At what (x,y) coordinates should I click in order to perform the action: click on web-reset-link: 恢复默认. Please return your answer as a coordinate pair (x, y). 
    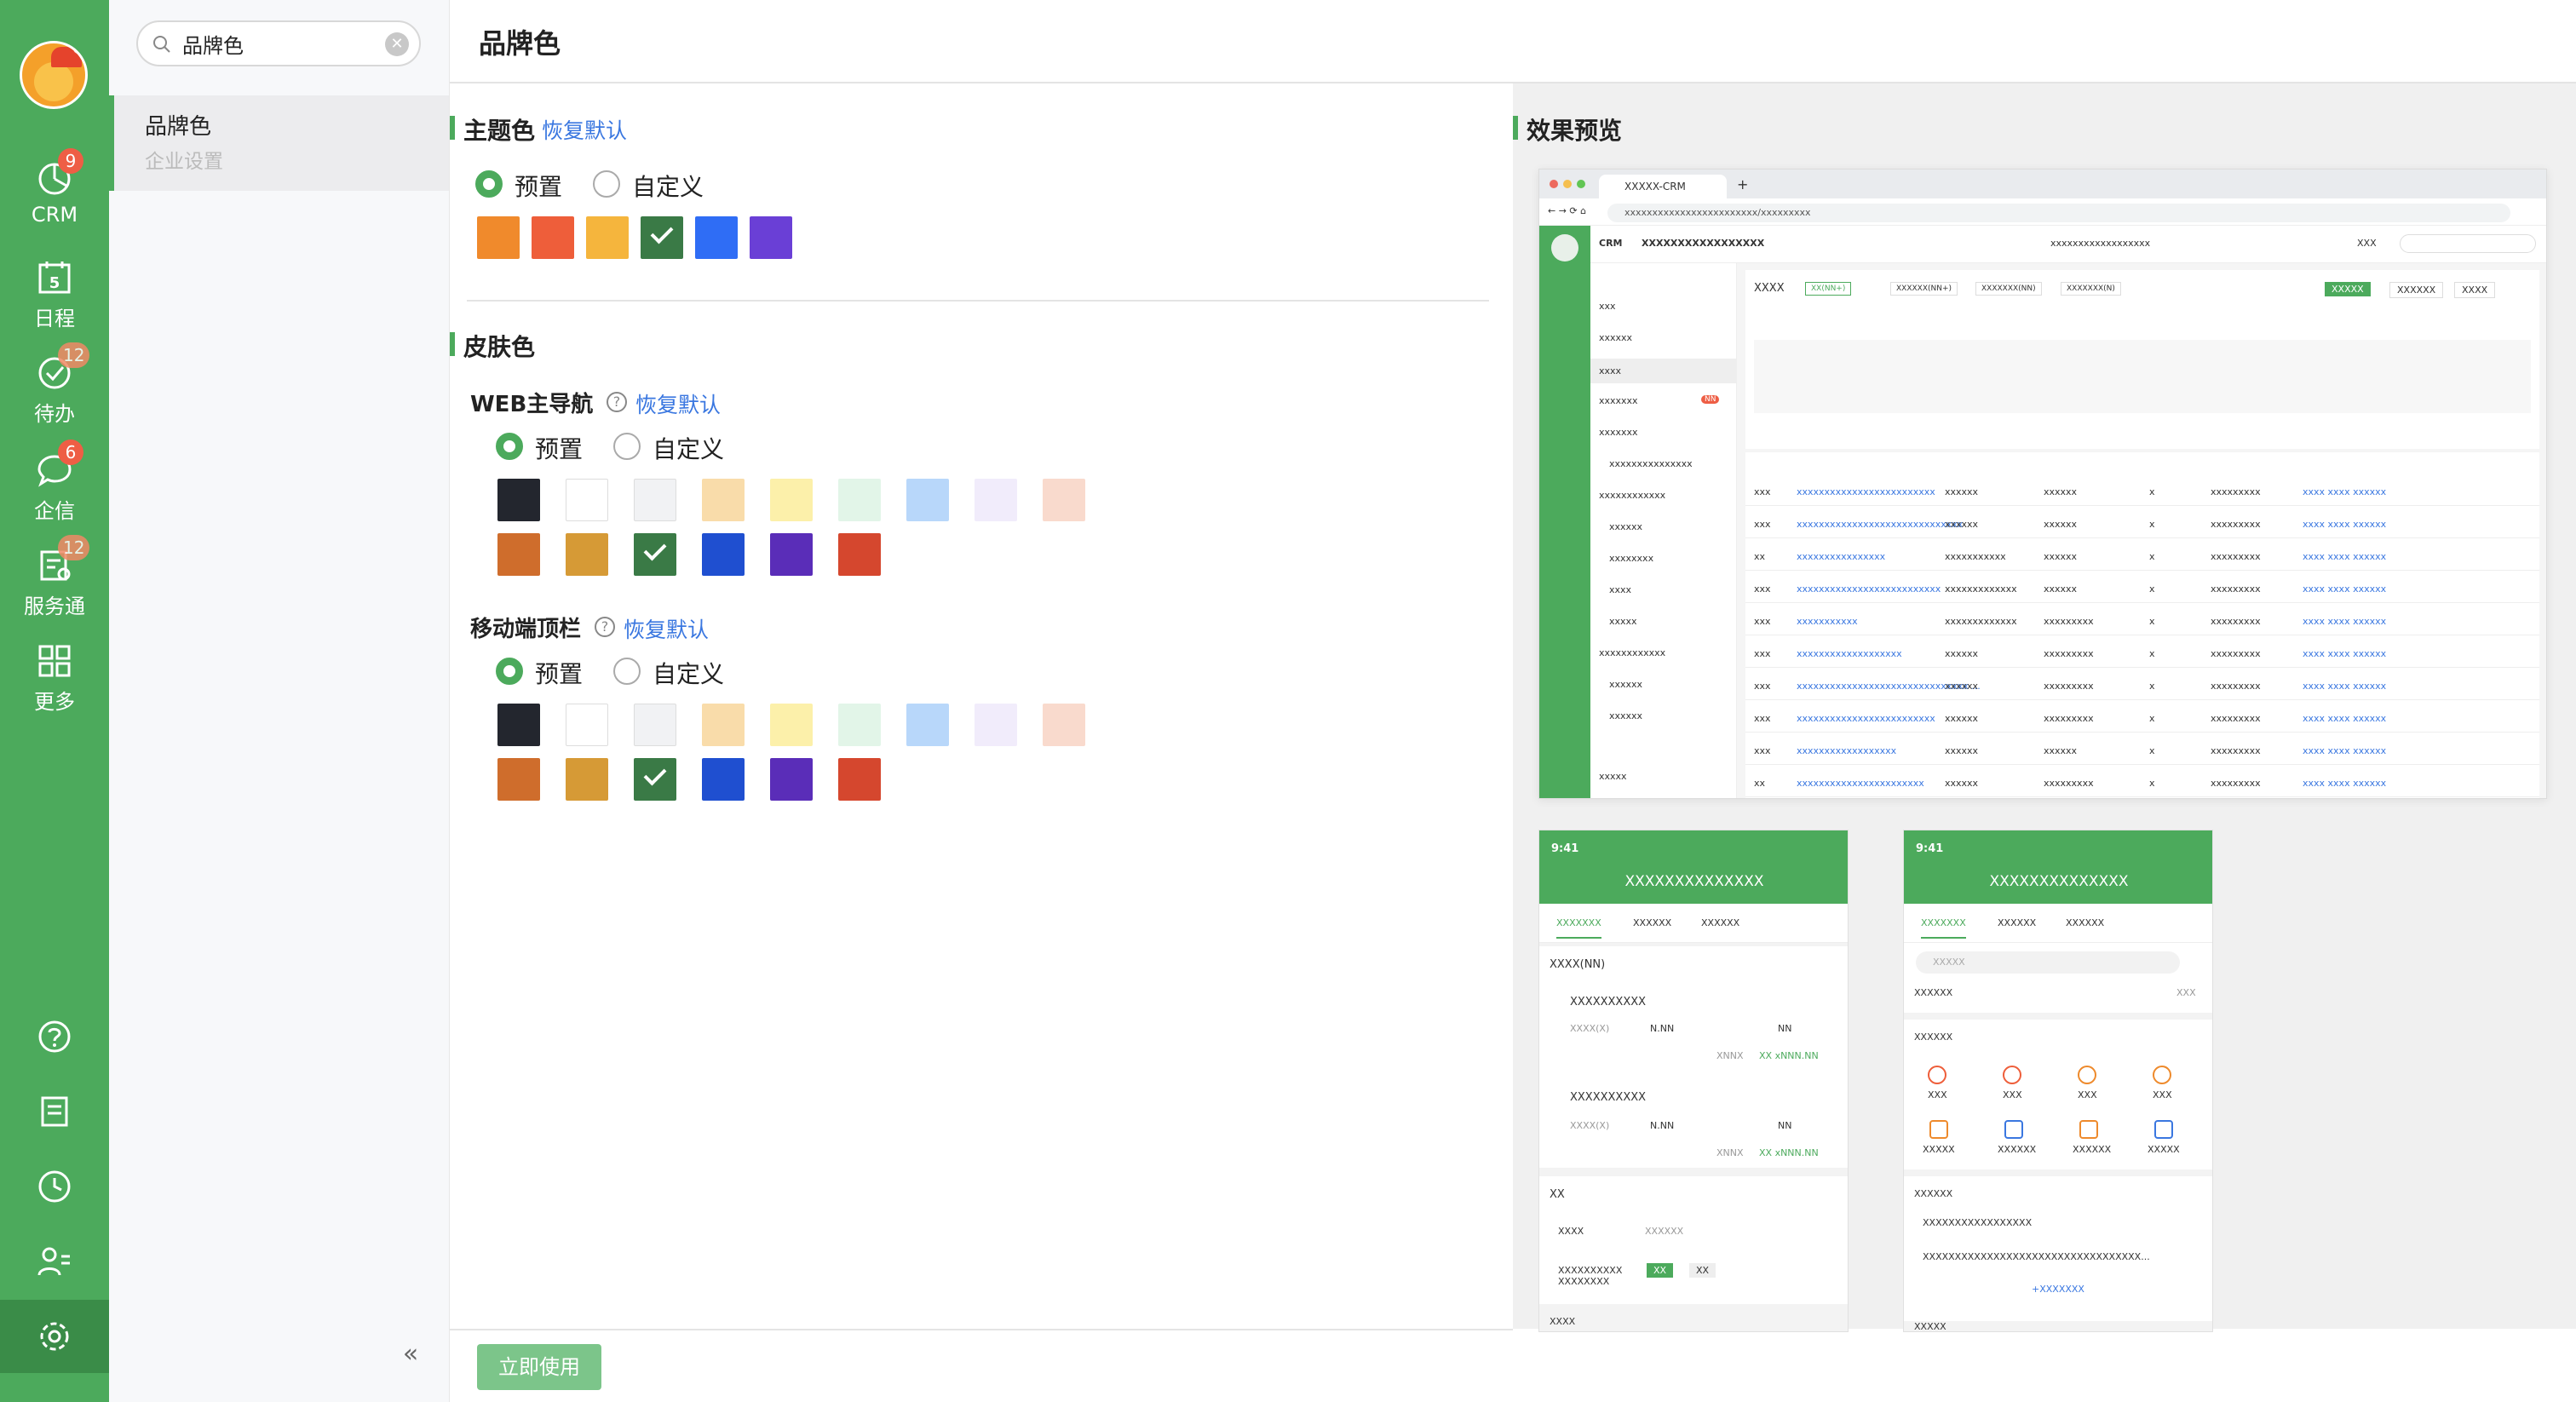
    Looking at the image, I should click on (678, 403).